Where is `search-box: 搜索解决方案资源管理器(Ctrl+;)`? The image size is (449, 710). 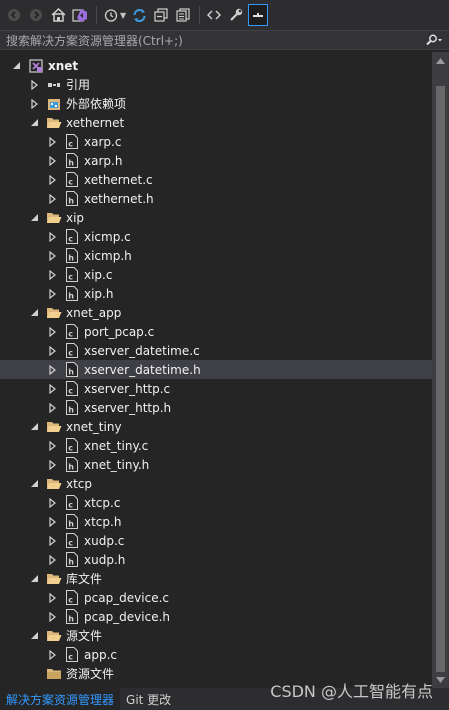 search-box: 搜索解决方案资源管理器(Ctrl+;) is located at coordinates (224, 40).